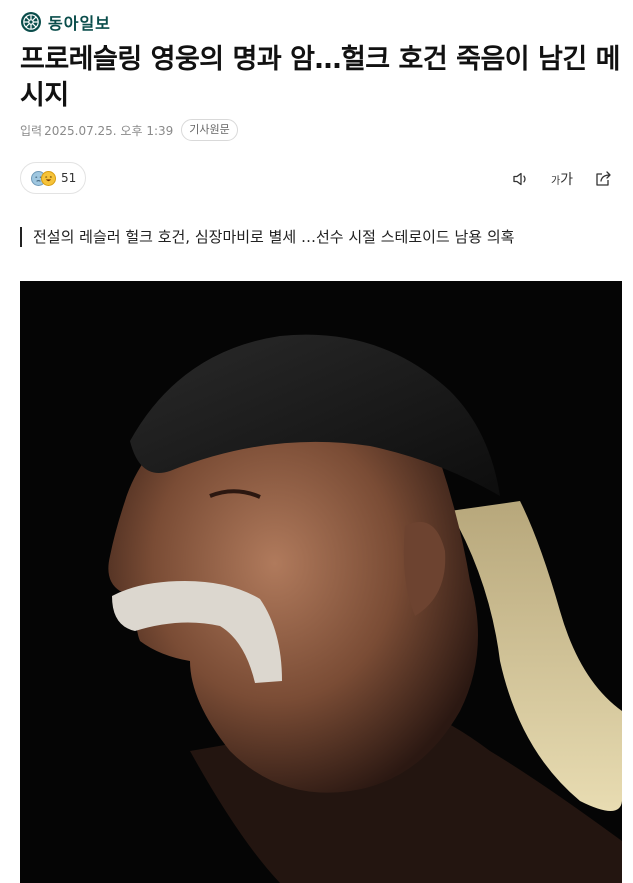 The width and height of the screenshot is (633, 883). I want to click on speaker-icon, so click(519, 179).